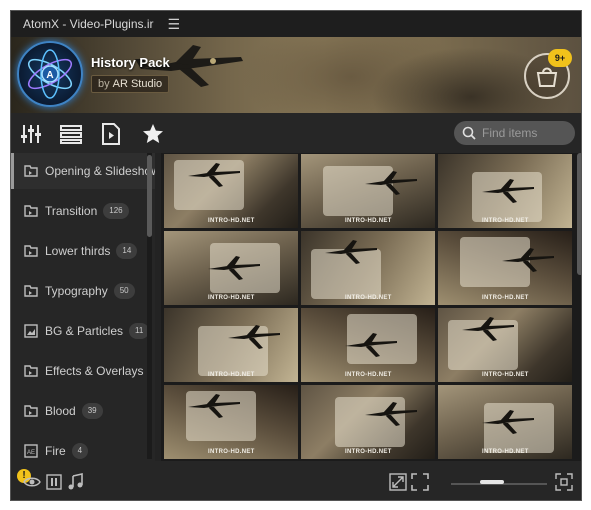 The width and height of the screenshot is (591, 510). I want to click on sidebar-item-opening-slideshow: Opening & Slideshow, so click(83, 171).